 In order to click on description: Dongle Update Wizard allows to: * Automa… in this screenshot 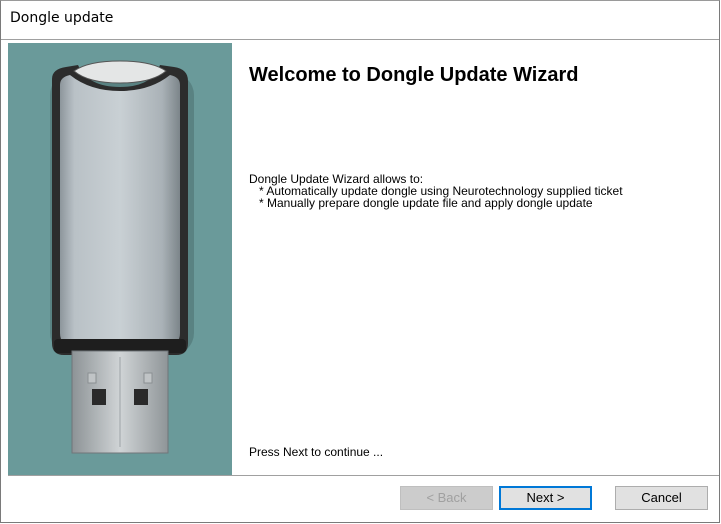, I will do `click(436, 191)`.